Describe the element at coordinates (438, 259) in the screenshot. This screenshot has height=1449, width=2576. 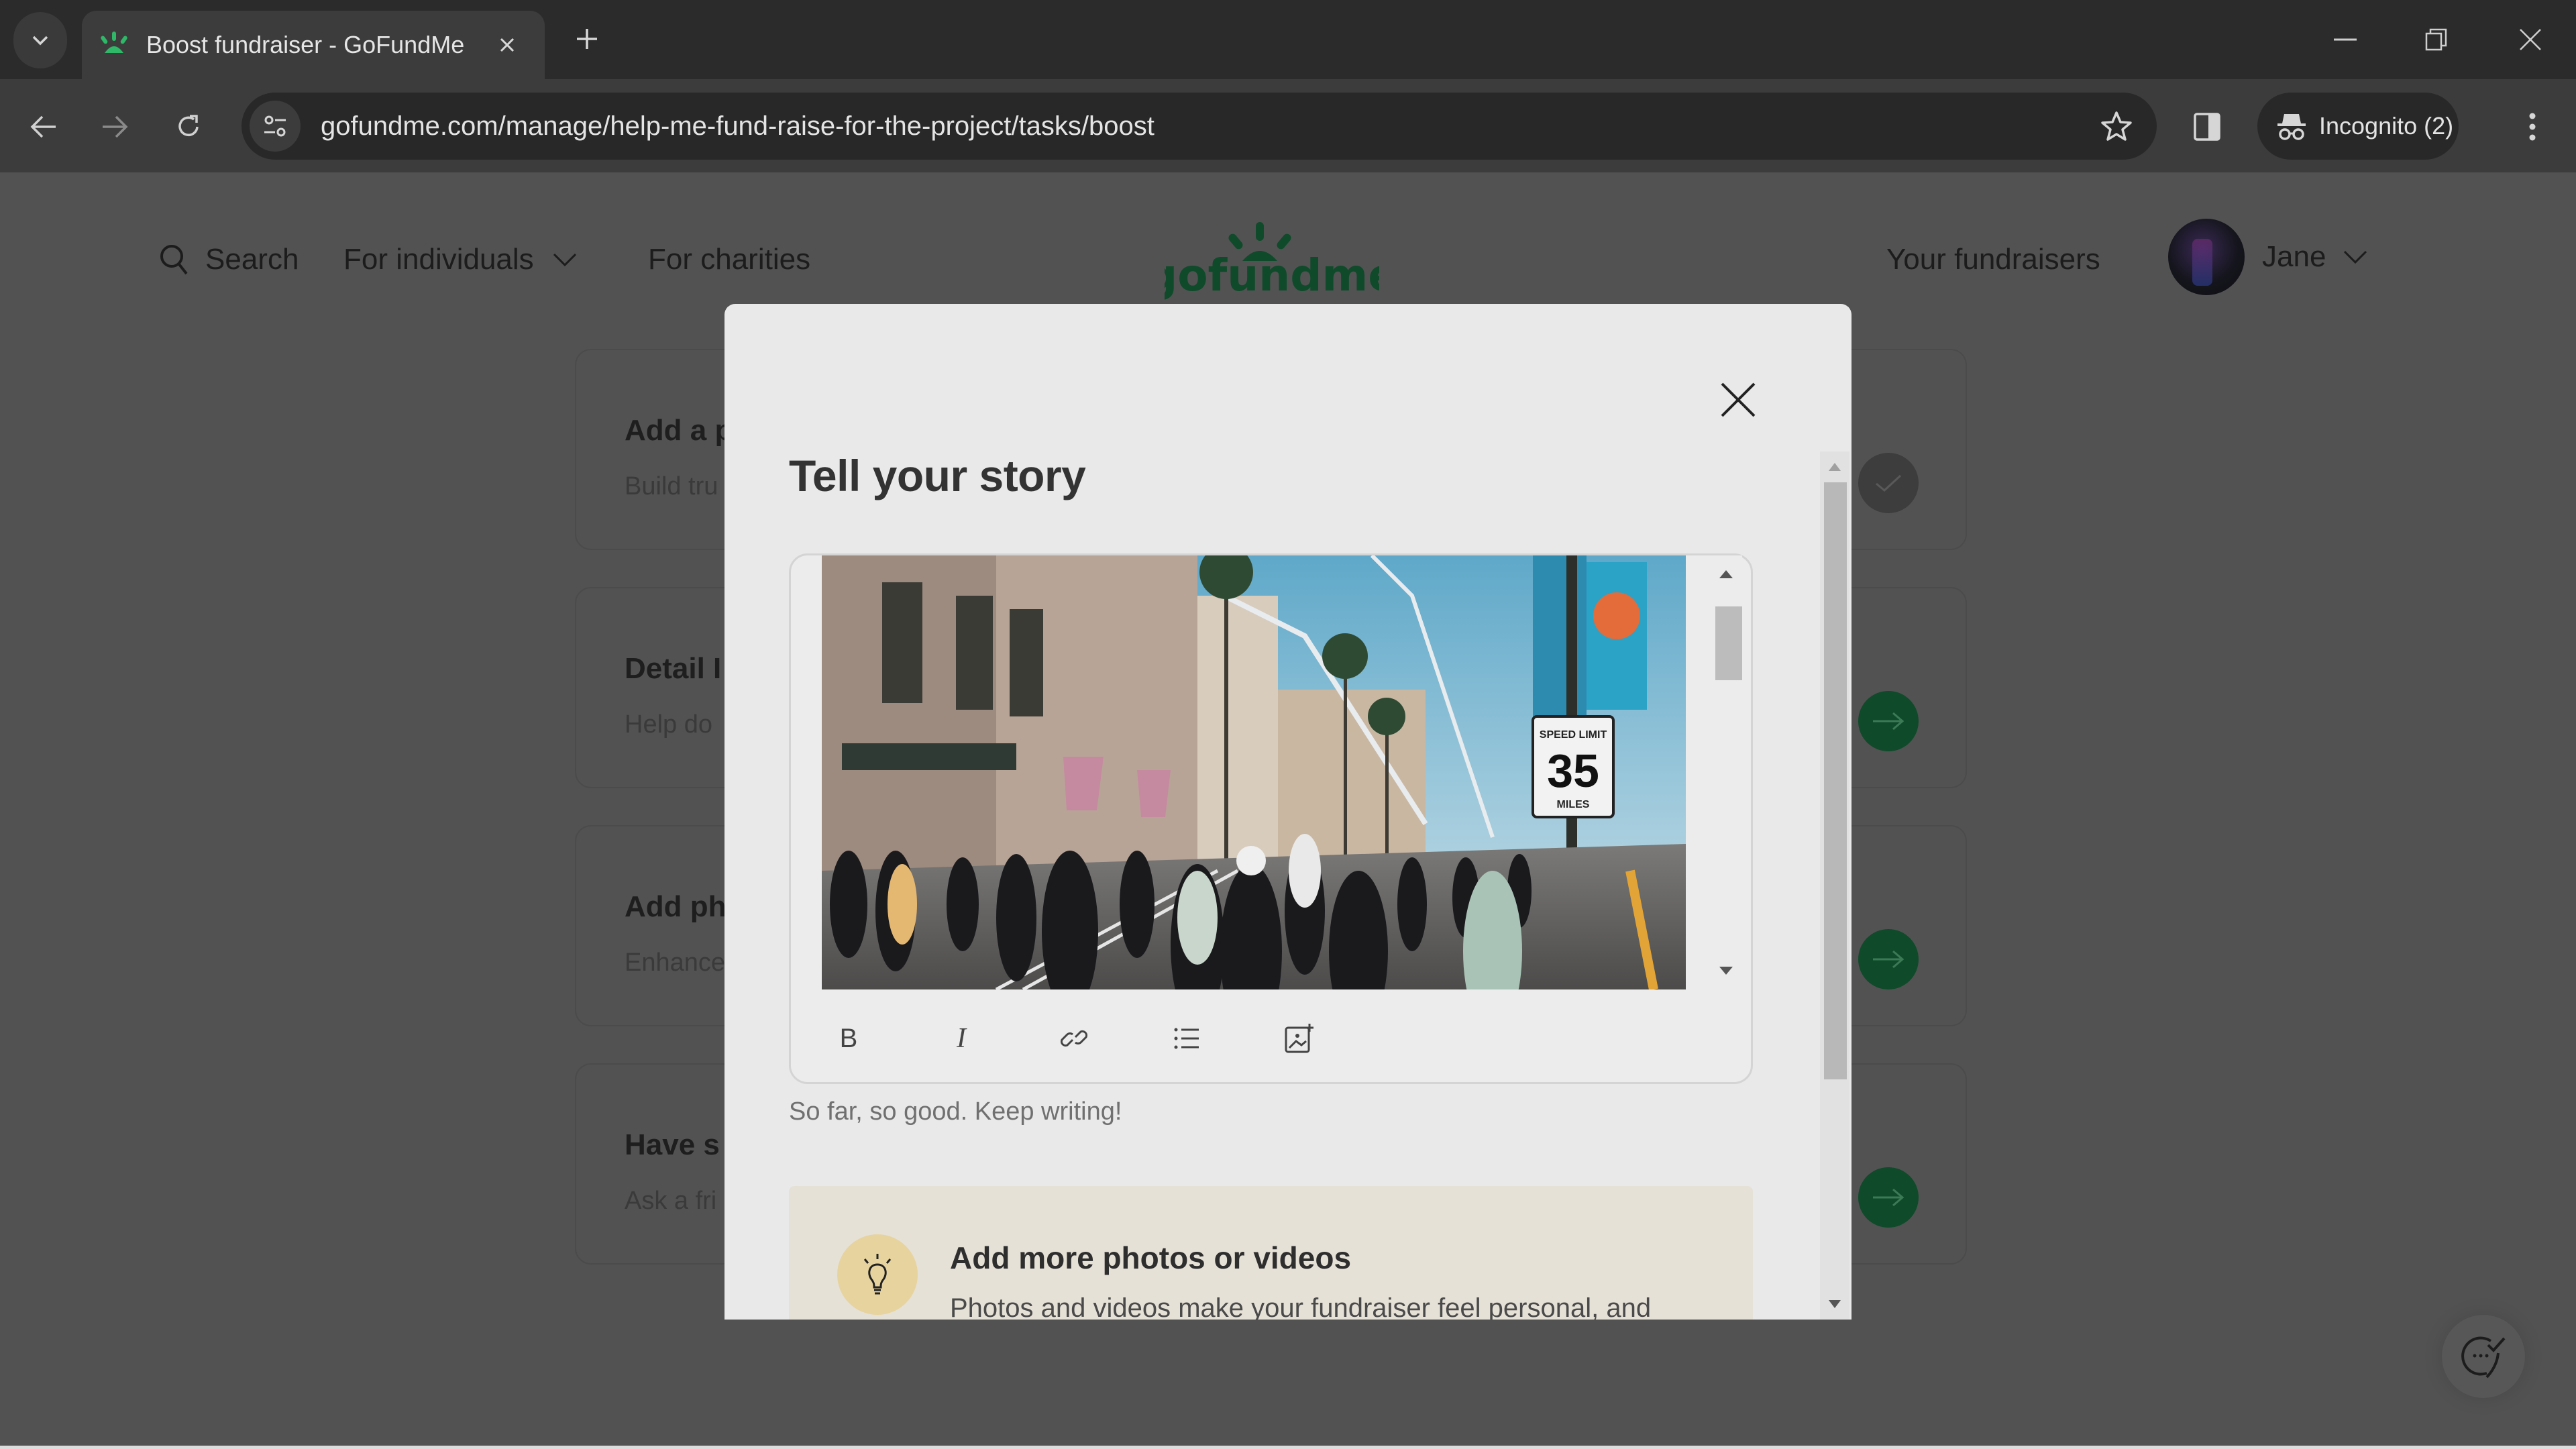
I see `nav-for-individuals-label: For individuals` at that location.